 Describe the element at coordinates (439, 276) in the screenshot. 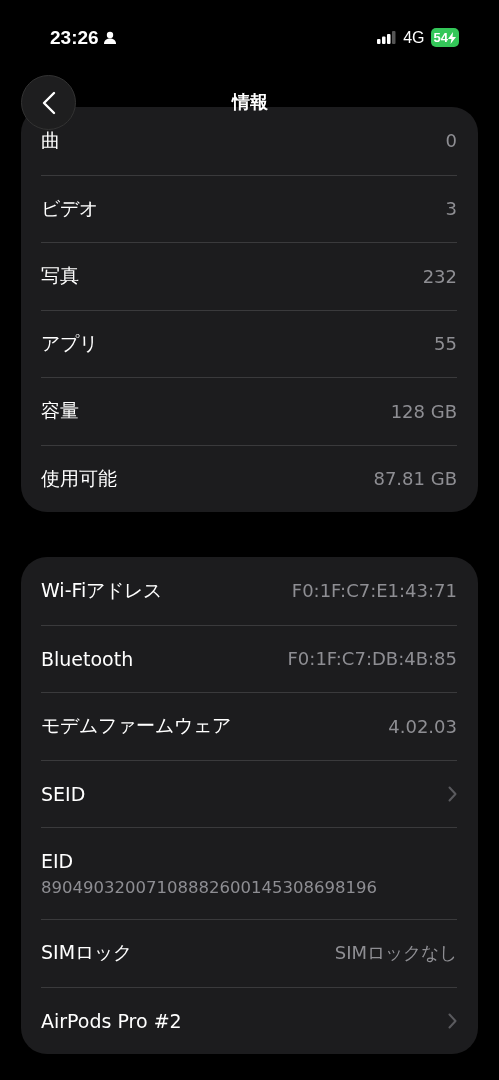

I see `row-value: 232` at that location.